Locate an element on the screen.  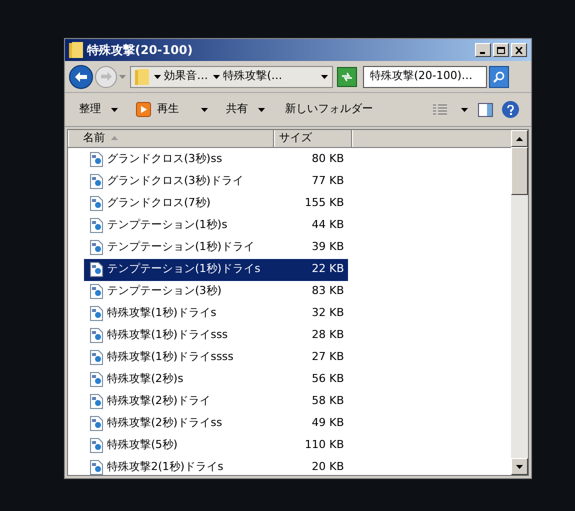
file-row: テンプテーション(1秒)ドライ 39 KB is located at coordinates (216, 247).